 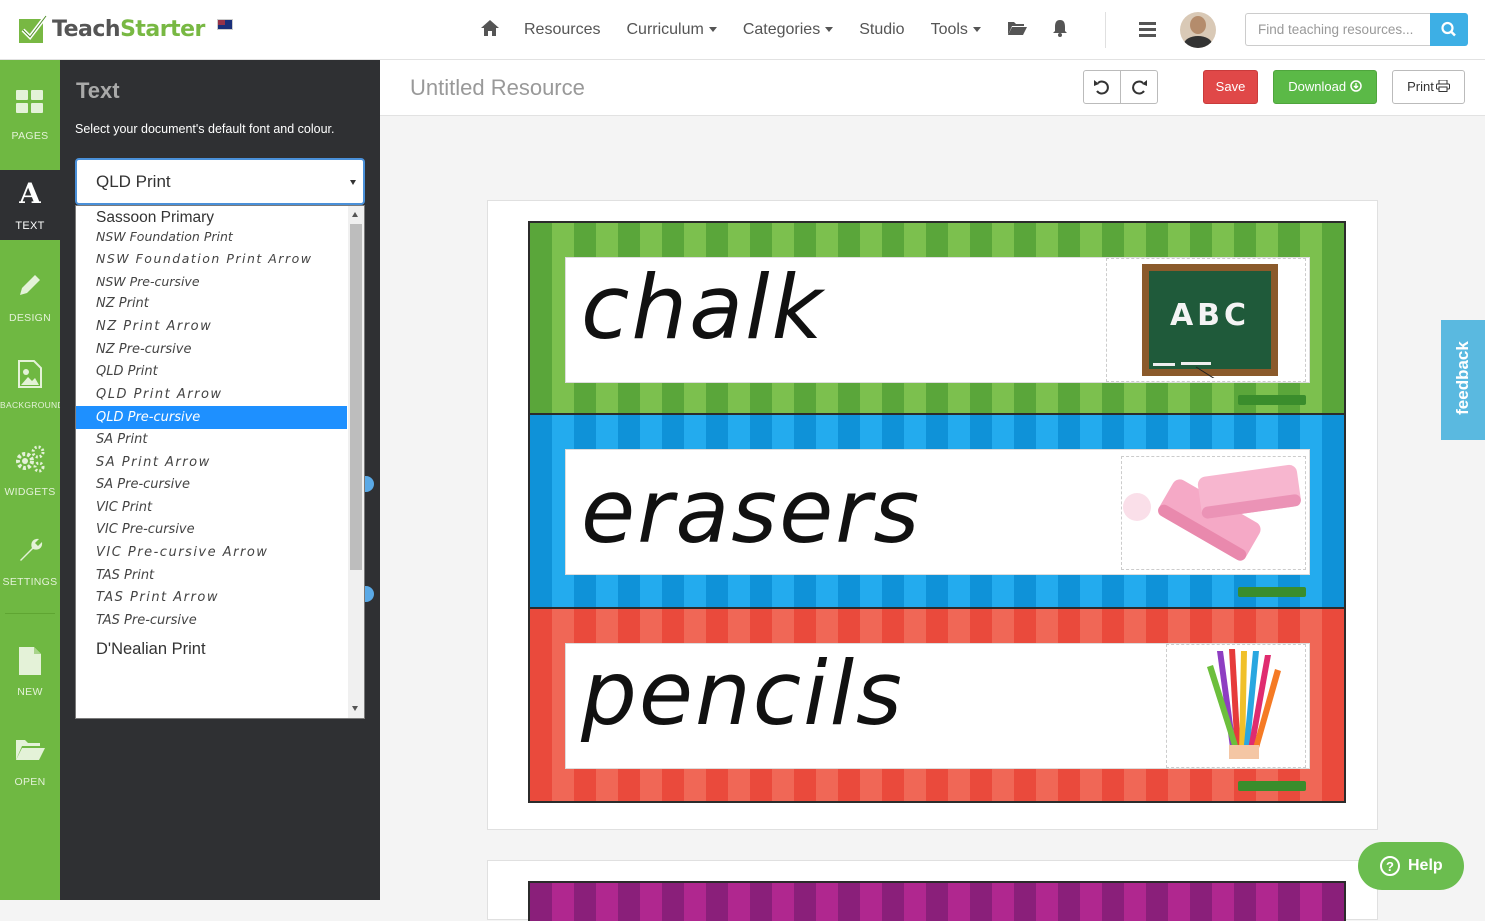 What do you see at coordinates (976, 30) in the screenshot?
I see `caret-down-icon` at bounding box center [976, 30].